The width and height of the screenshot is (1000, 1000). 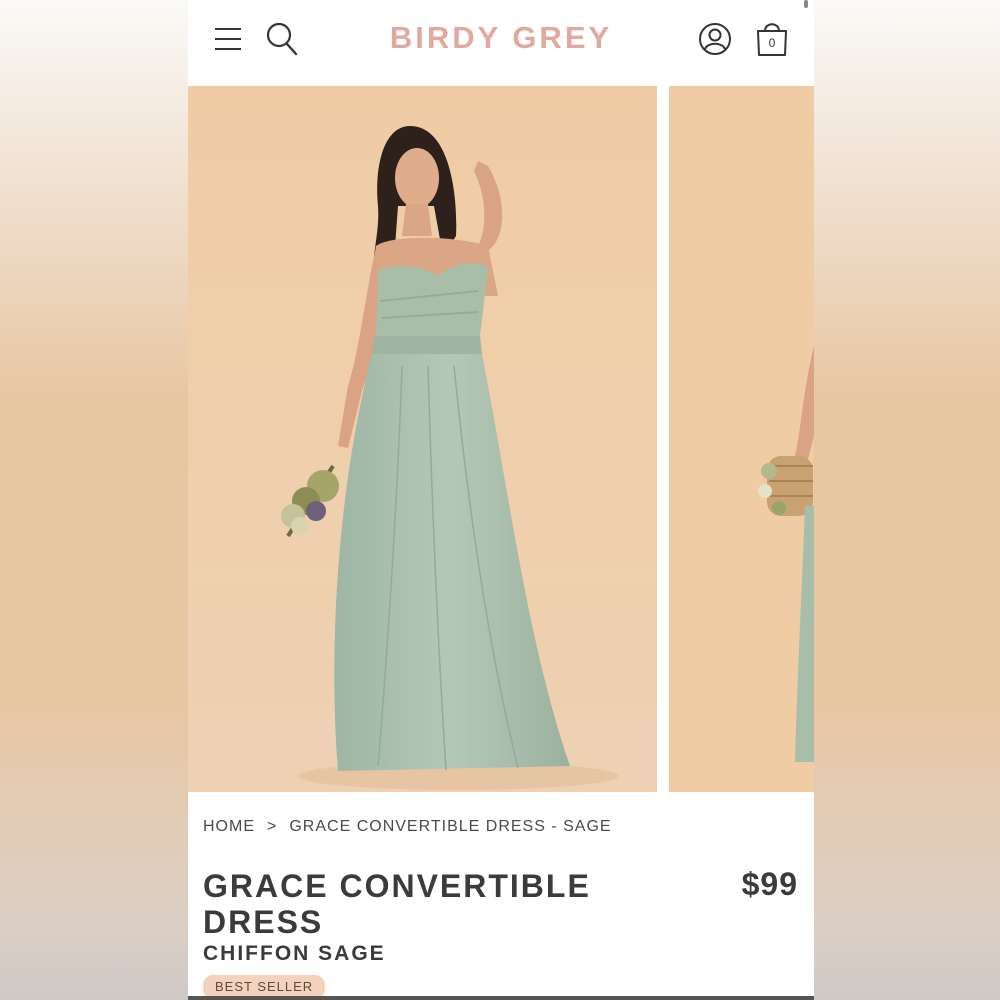 I want to click on product-subtitle: CHIFFON SAGE, so click(x=294, y=953).